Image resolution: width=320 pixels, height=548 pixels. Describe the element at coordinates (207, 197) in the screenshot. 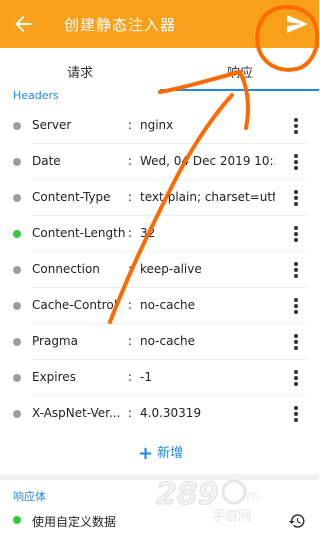

I see `header-value: text/plain; charset=utf-8` at that location.